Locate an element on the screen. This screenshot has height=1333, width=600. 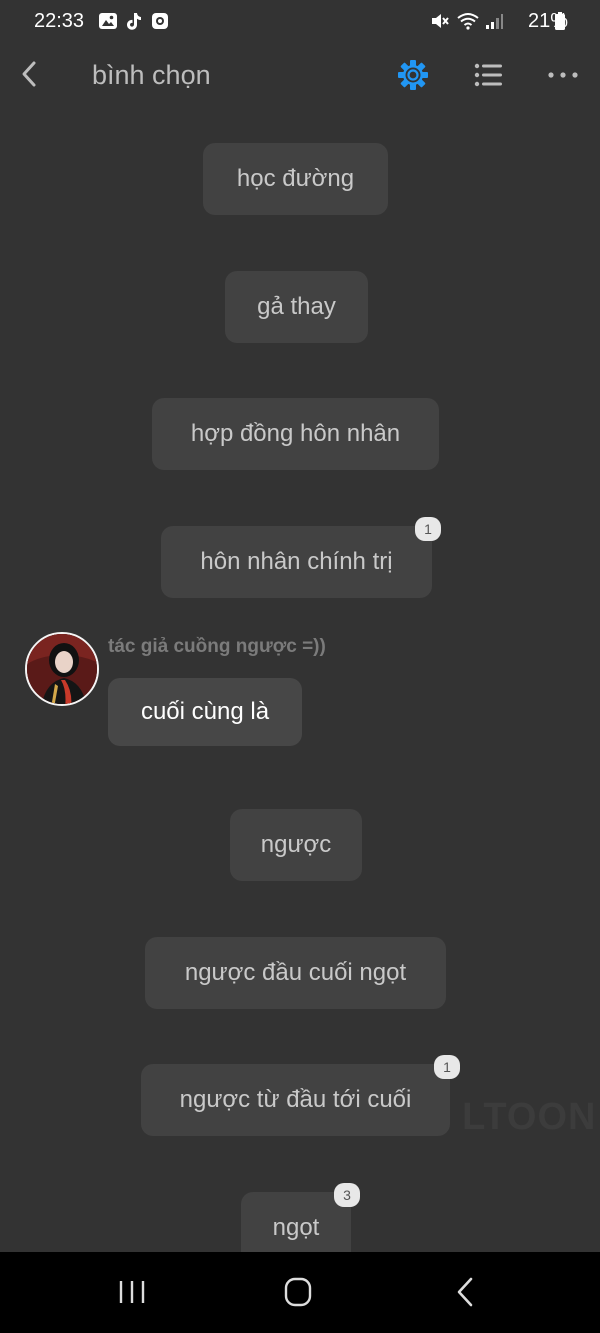
message-text: cuối cùng là is located at coordinates (205, 711).